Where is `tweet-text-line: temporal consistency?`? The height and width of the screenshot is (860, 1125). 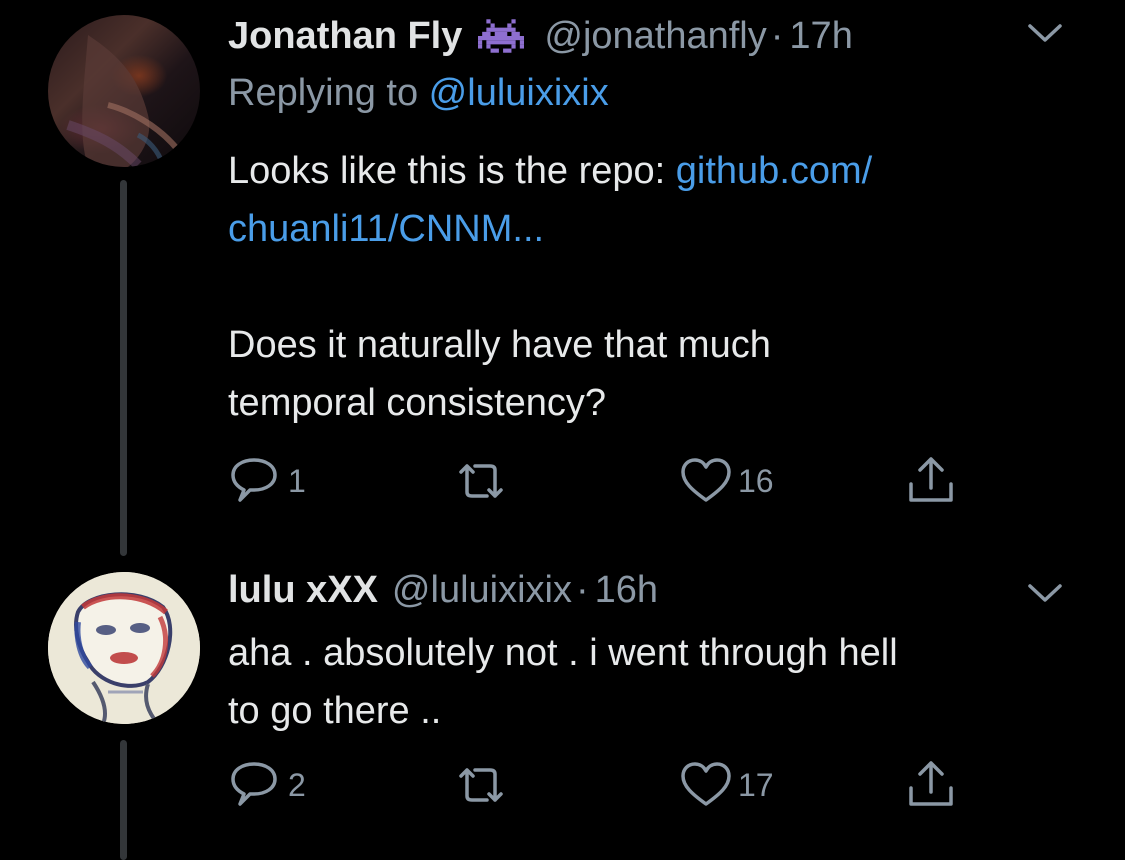 tweet-text-line: temporal consistency? is located at coordinates (417, 403).